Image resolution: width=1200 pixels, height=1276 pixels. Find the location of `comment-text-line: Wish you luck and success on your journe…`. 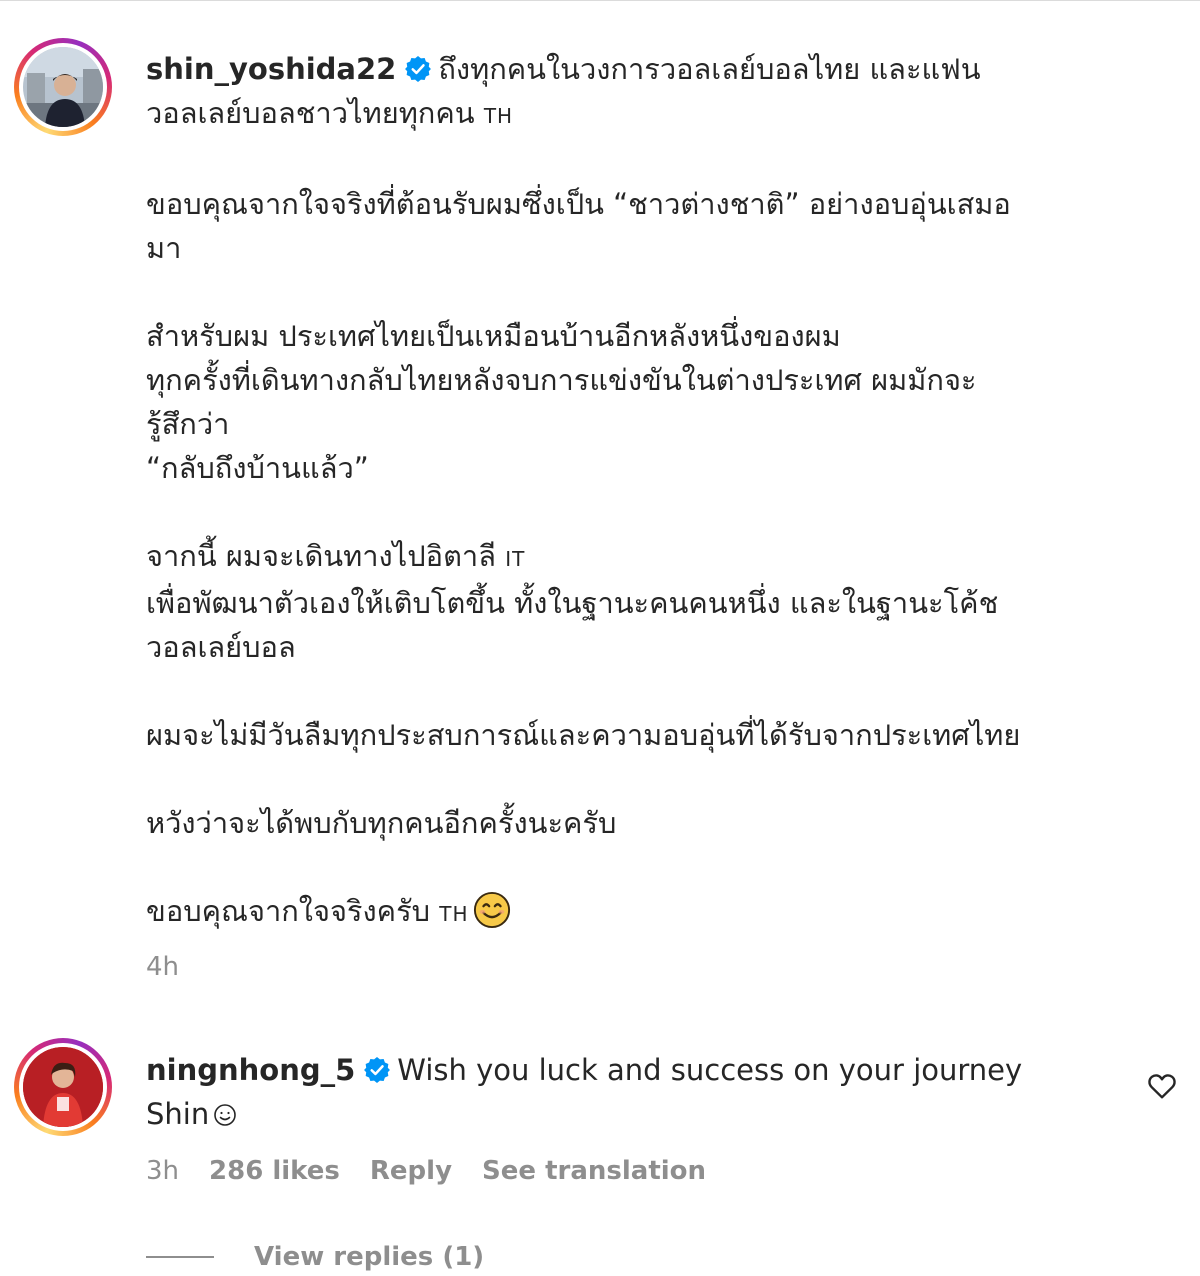

comment-text-line: Wish you luck and success on your journe… is located at coordinates (710, 1070).